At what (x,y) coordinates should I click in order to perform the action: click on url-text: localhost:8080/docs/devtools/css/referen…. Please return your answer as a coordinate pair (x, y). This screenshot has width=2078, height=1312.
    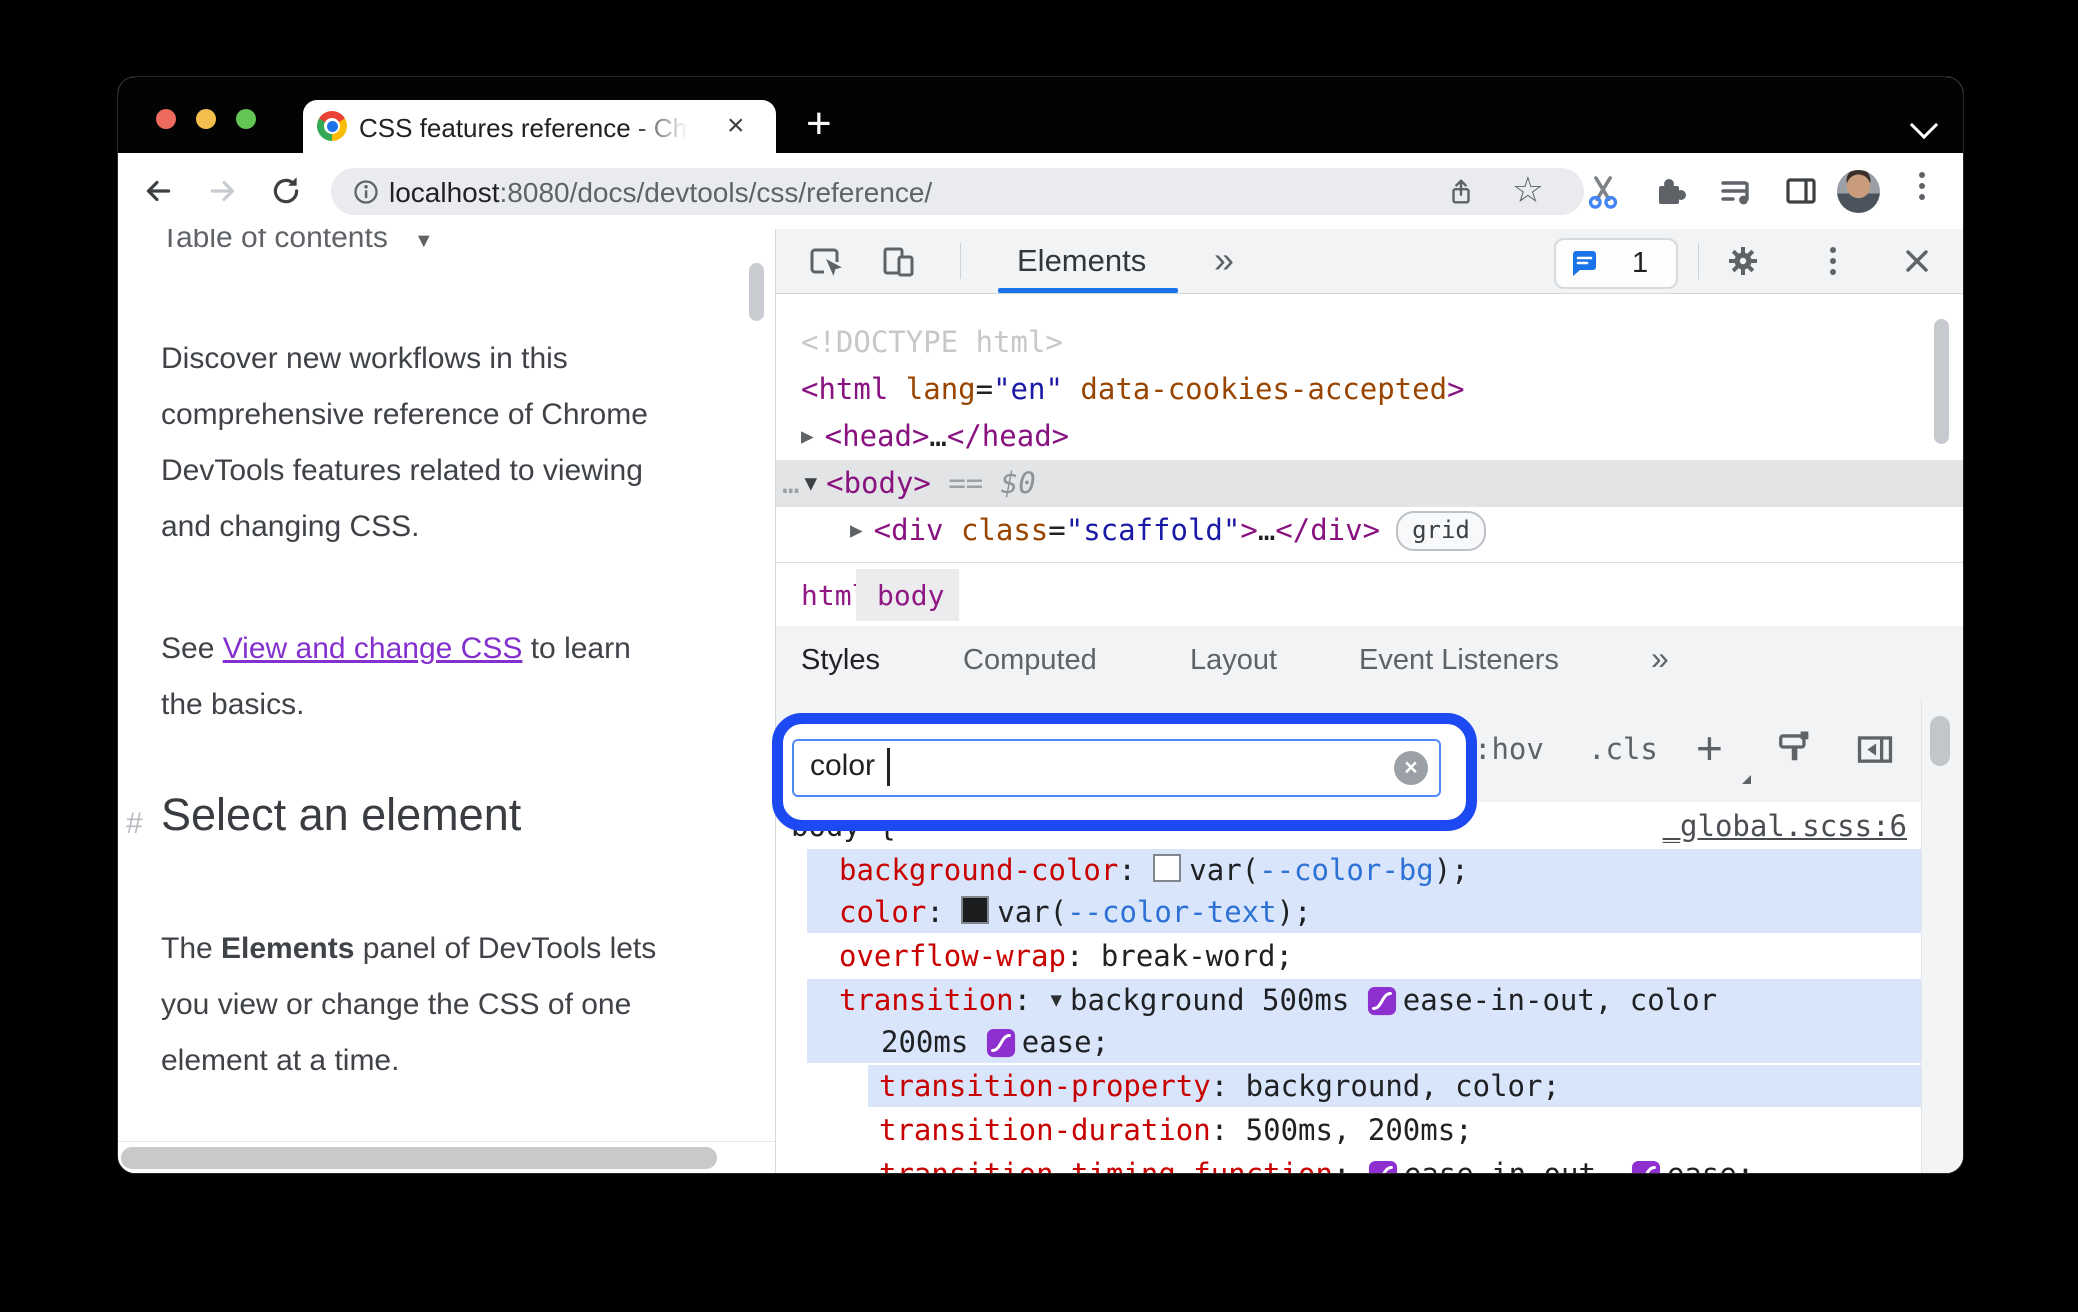
    Looking at the image, I should click on (660, 193).